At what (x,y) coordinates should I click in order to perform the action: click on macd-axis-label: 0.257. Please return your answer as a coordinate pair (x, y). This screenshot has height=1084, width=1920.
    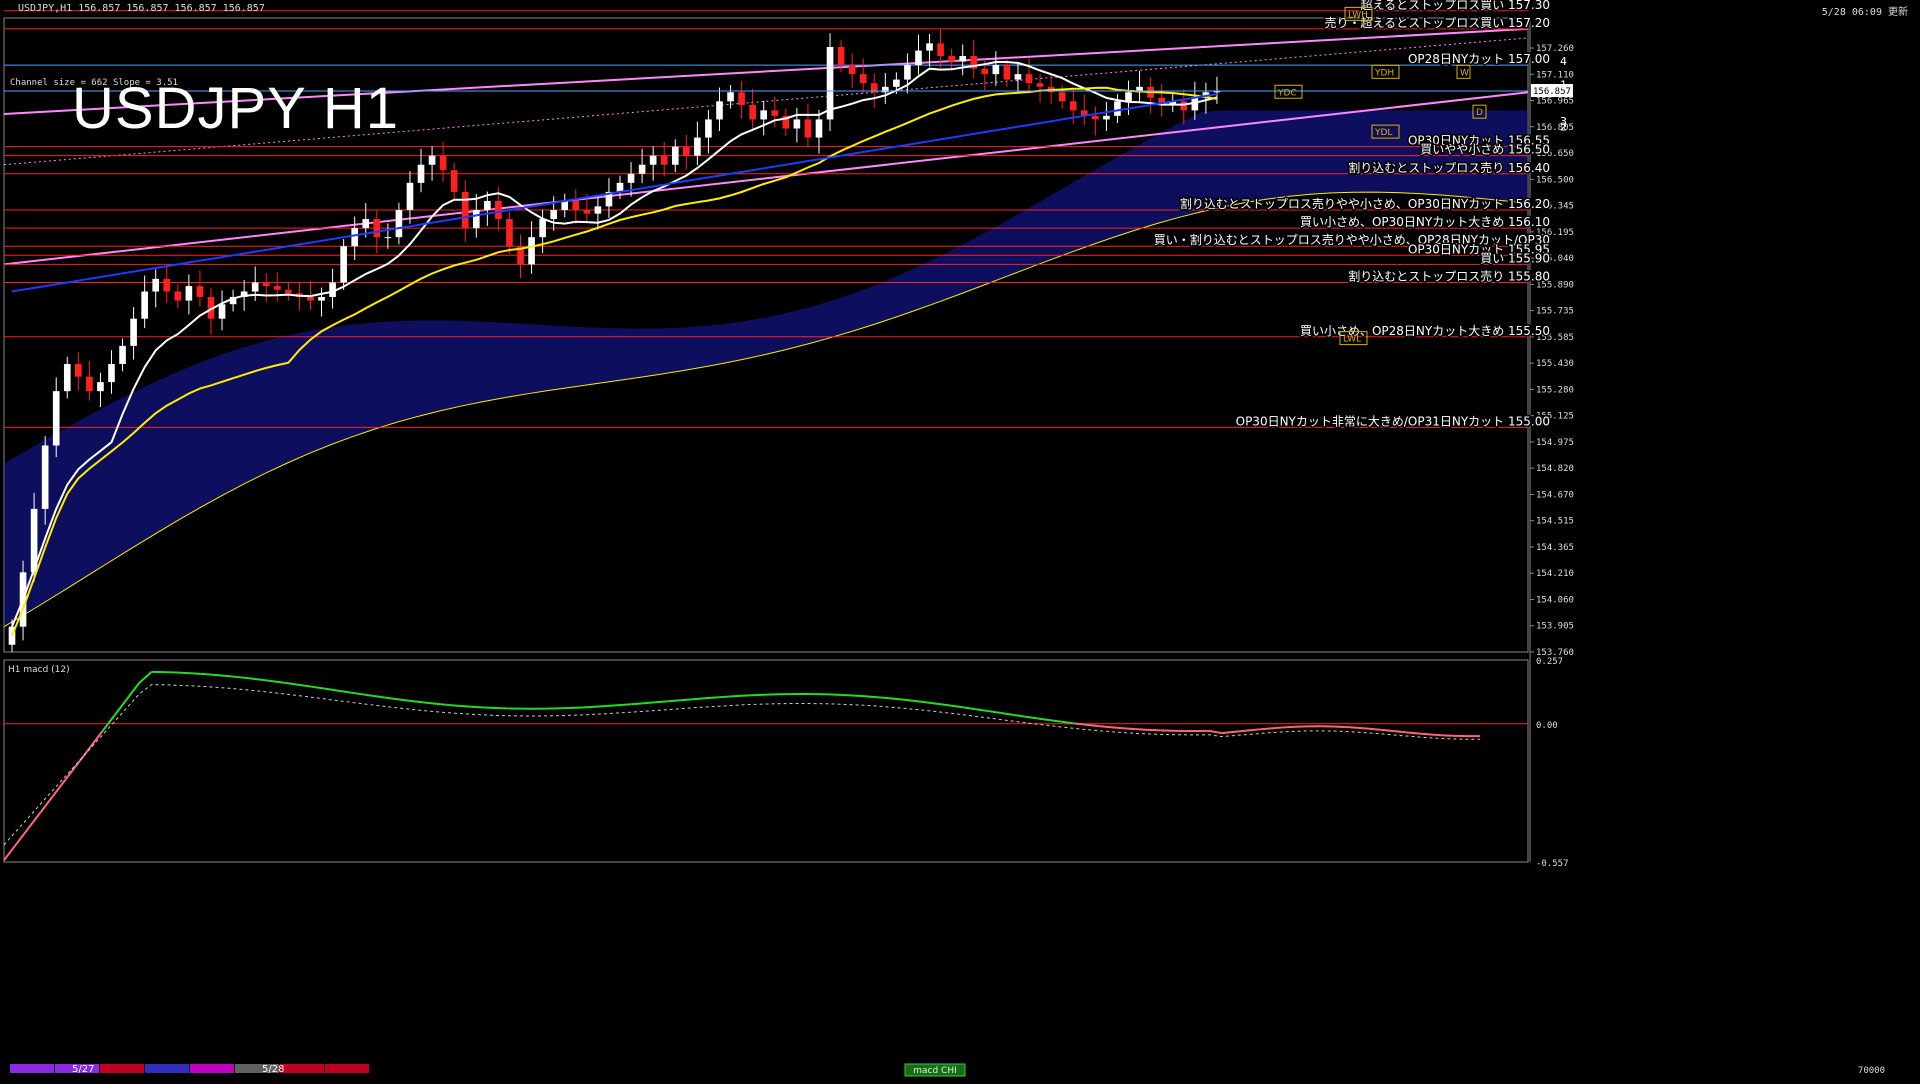
    Looking at the image, I should click on (1549, 662).